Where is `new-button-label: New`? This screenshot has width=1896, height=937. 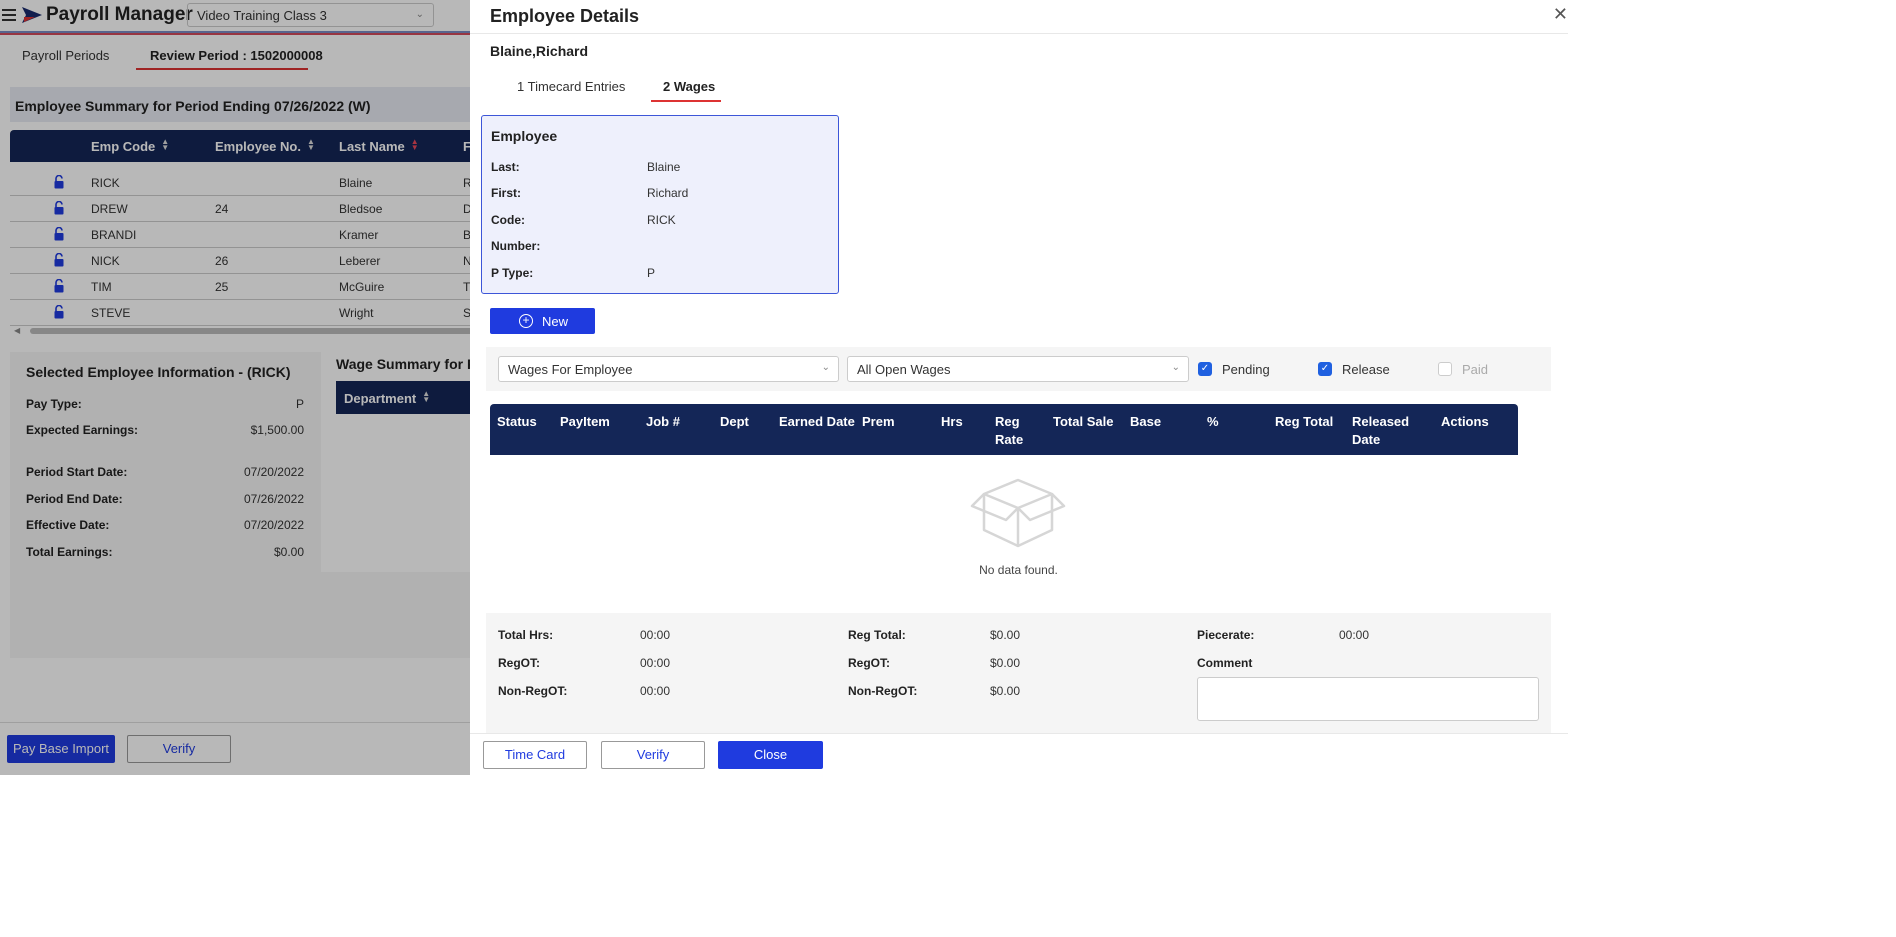
new-button-label: New is located at coordinates (555, 321).